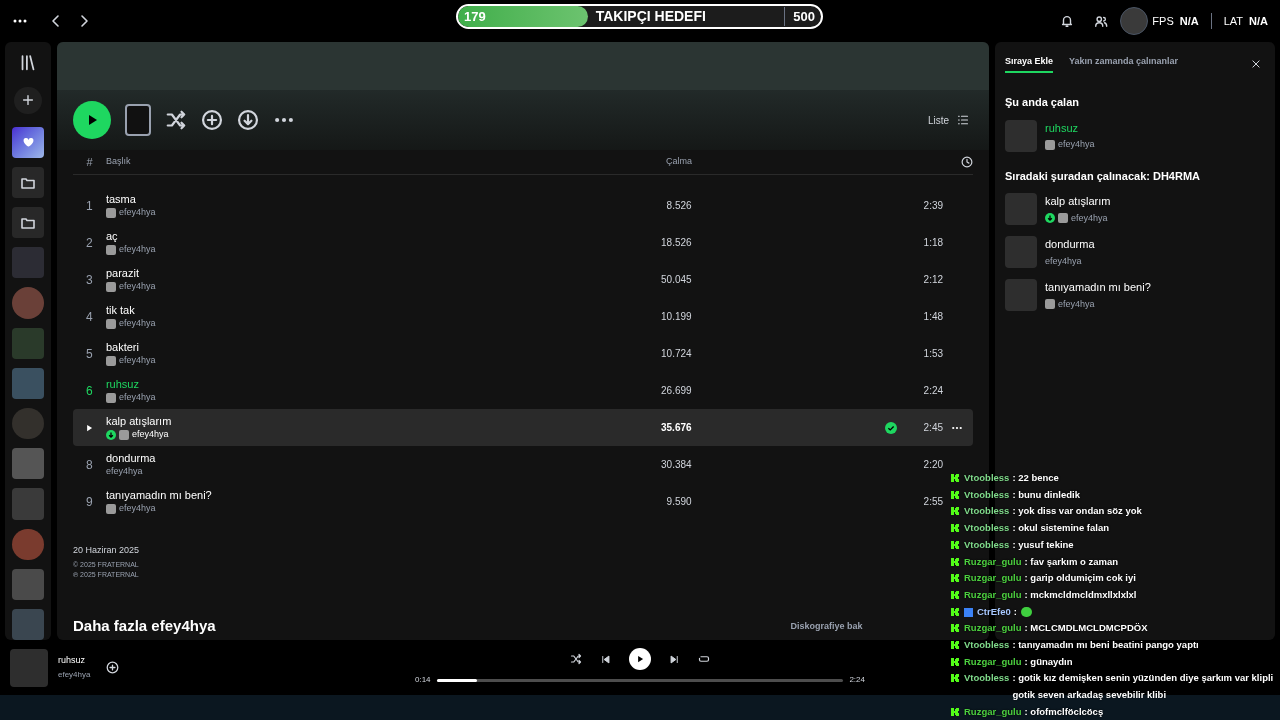 This screenshot has width=1280, height=720. I want to click on track-title: parazit, so click(305, 272).